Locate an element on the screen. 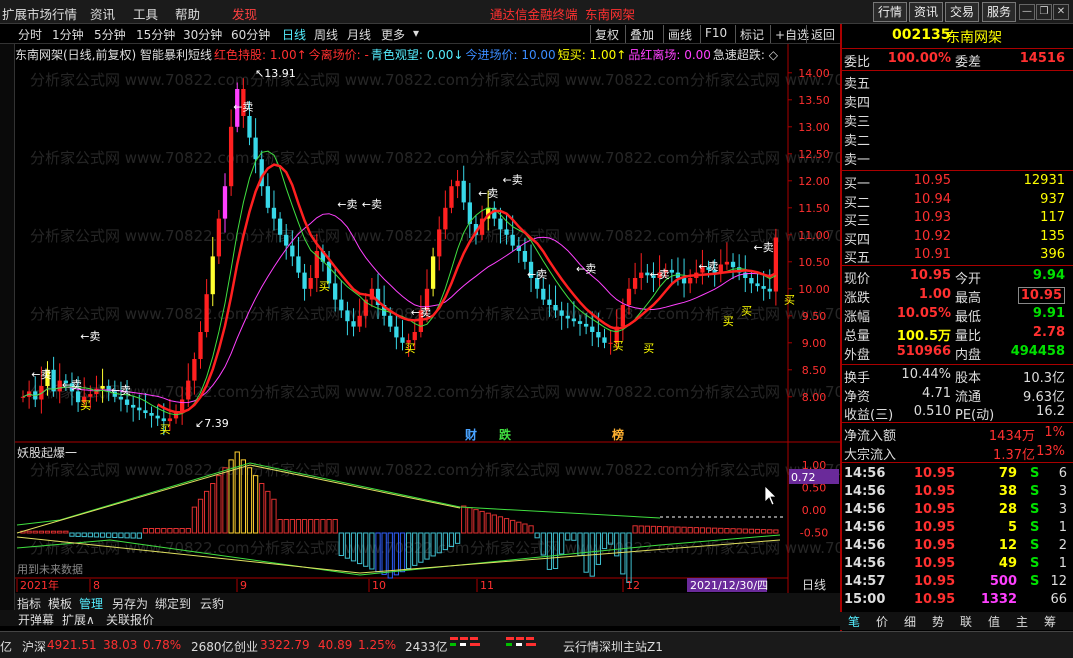  period-1min: 1分钟 is located at coordinates (68, 34).